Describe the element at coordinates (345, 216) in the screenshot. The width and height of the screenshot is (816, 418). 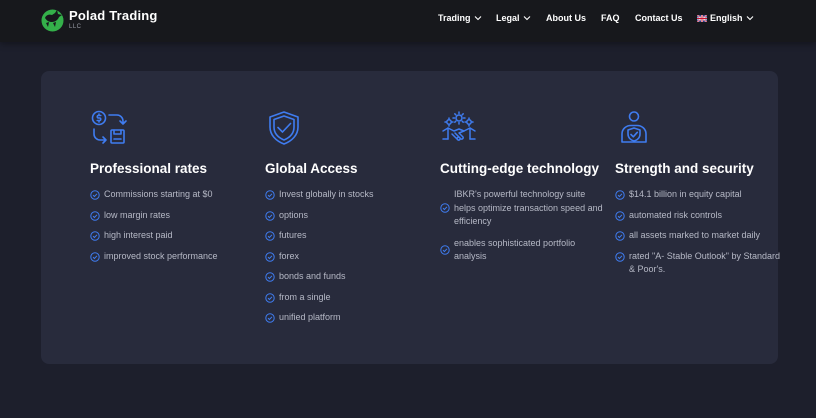
I see `list-item: options` at that location.